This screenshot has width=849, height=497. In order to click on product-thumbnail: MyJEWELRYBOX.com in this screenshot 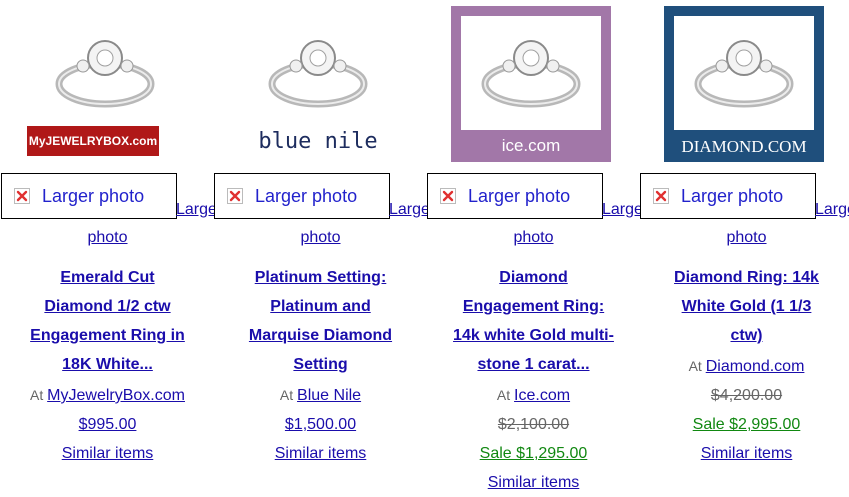, I will do `click(105, 84)`.